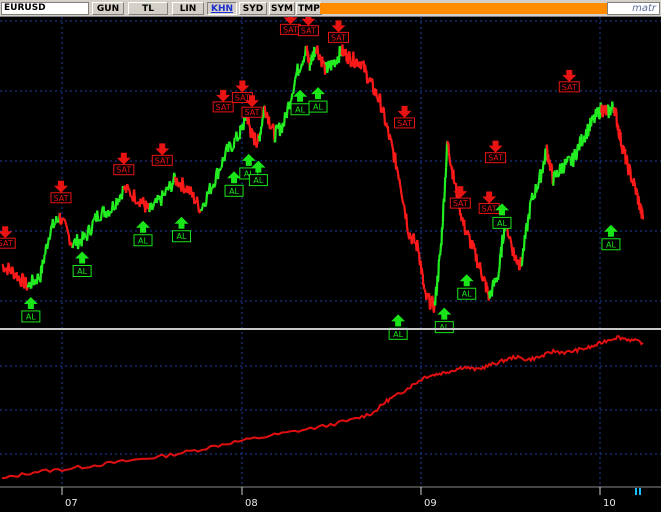  What do you see at coordinates (45, 8) in the screenshot?
I see `symbol-field: EURUSD` at bounding box center [45, 8].